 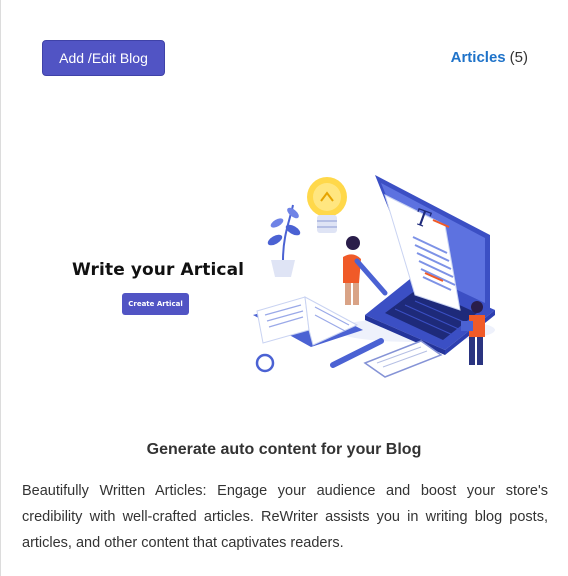 What do you see at coordinates (478, 57) in the screenshot?
I see `articles-link: Articles` at bounding box center [478, 57].